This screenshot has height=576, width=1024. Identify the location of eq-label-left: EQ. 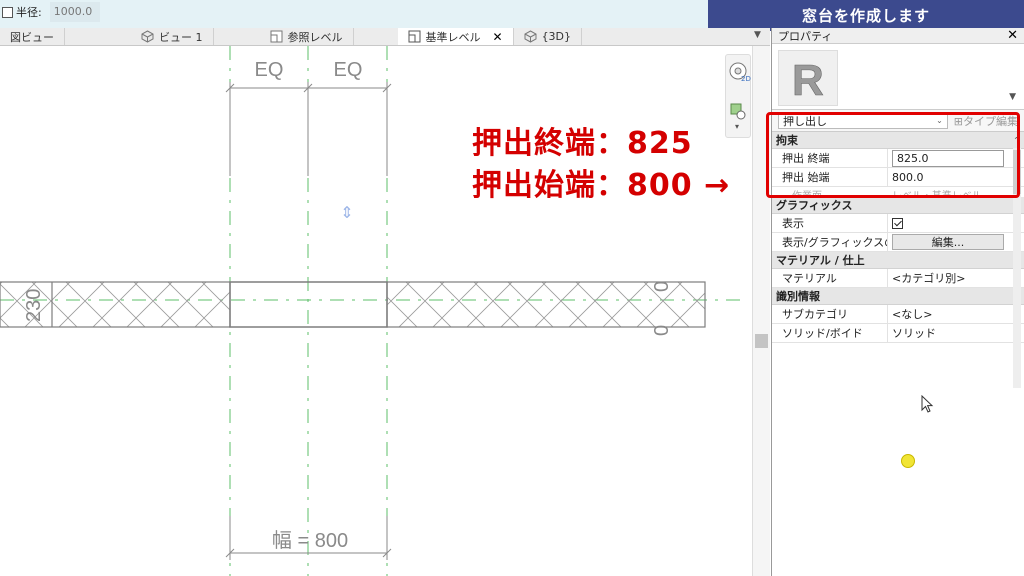
(269, 70).